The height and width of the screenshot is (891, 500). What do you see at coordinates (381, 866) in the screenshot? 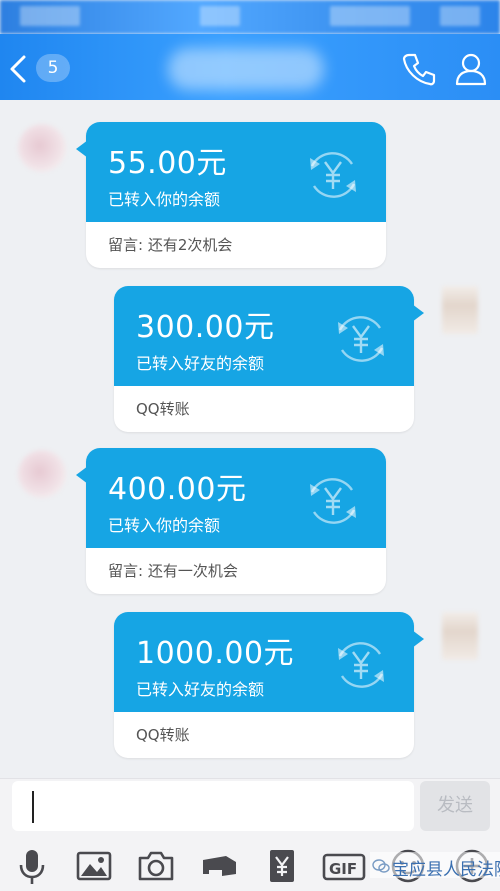
I see `wechat-icon` at bounding box center [381, 866].